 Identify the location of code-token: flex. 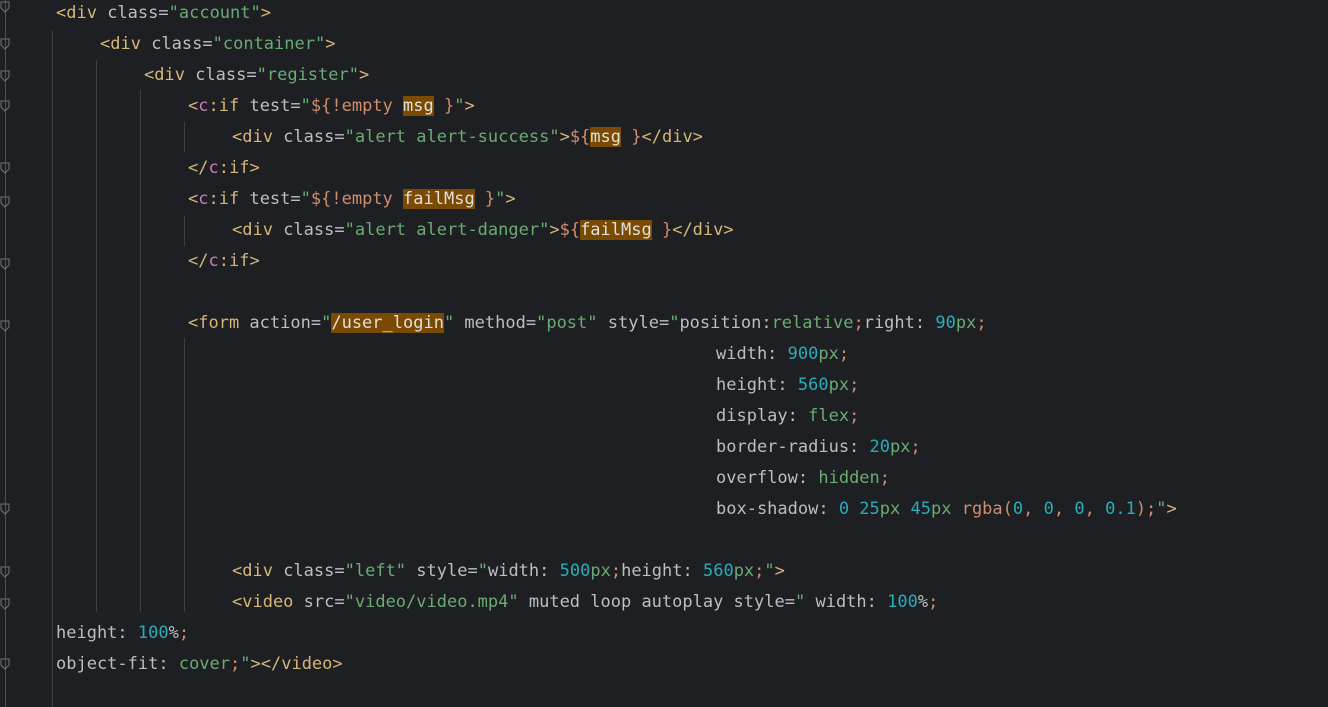
(829, 416).